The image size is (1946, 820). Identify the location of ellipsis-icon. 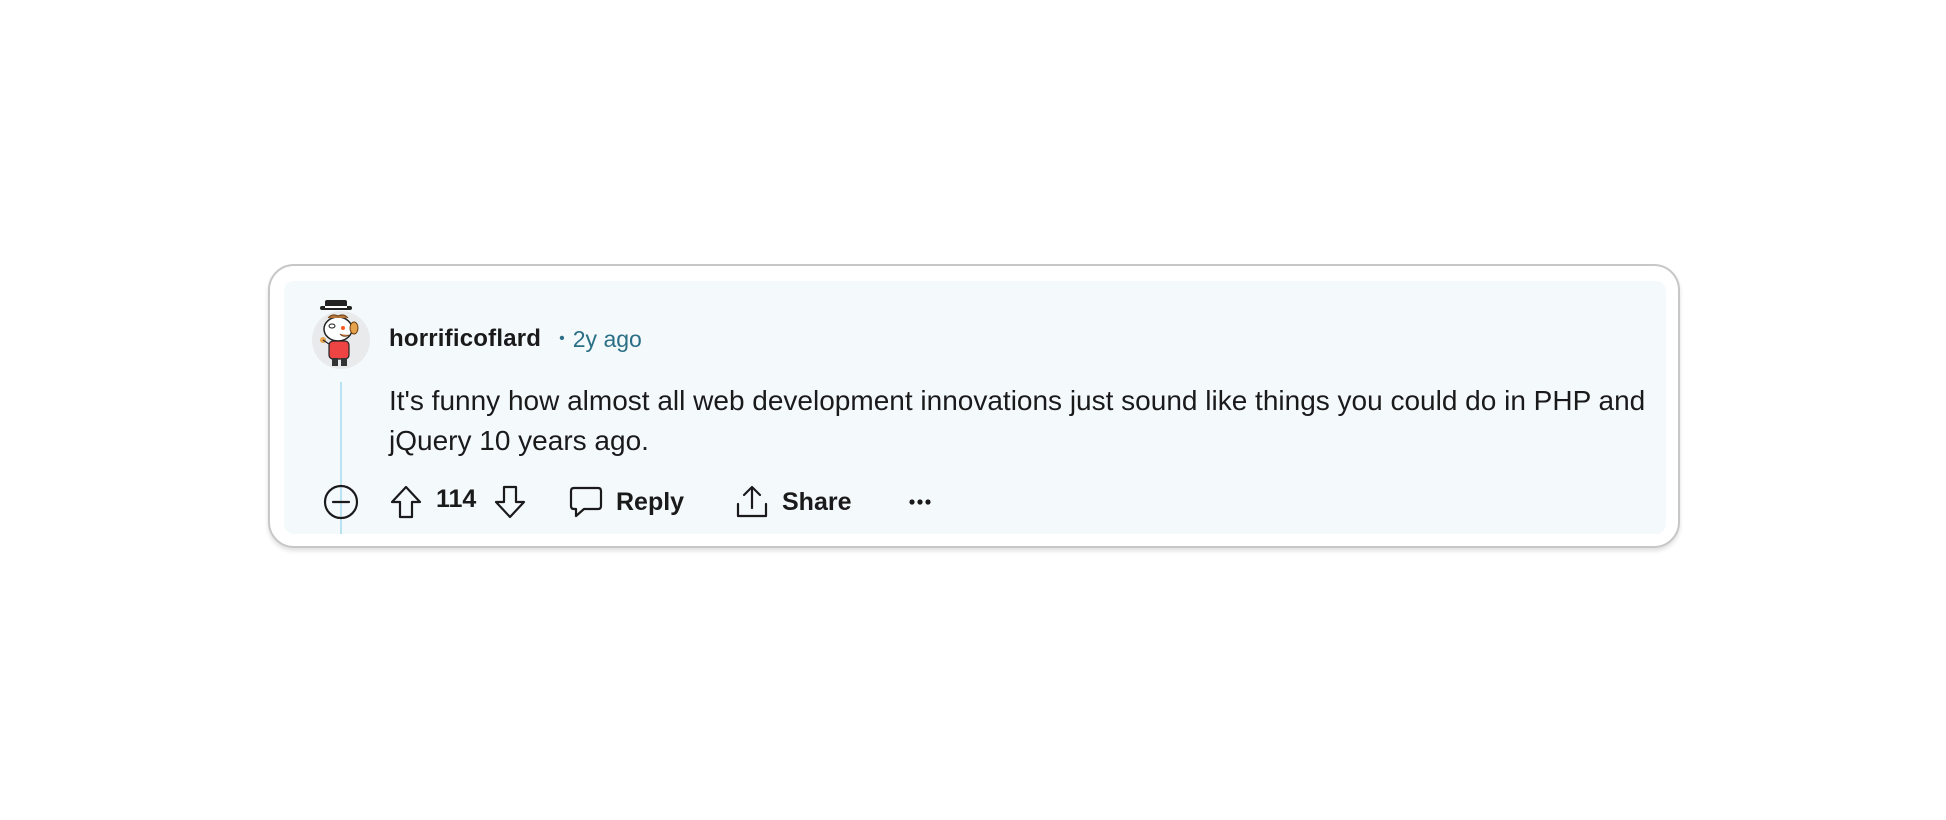
(920, 502).